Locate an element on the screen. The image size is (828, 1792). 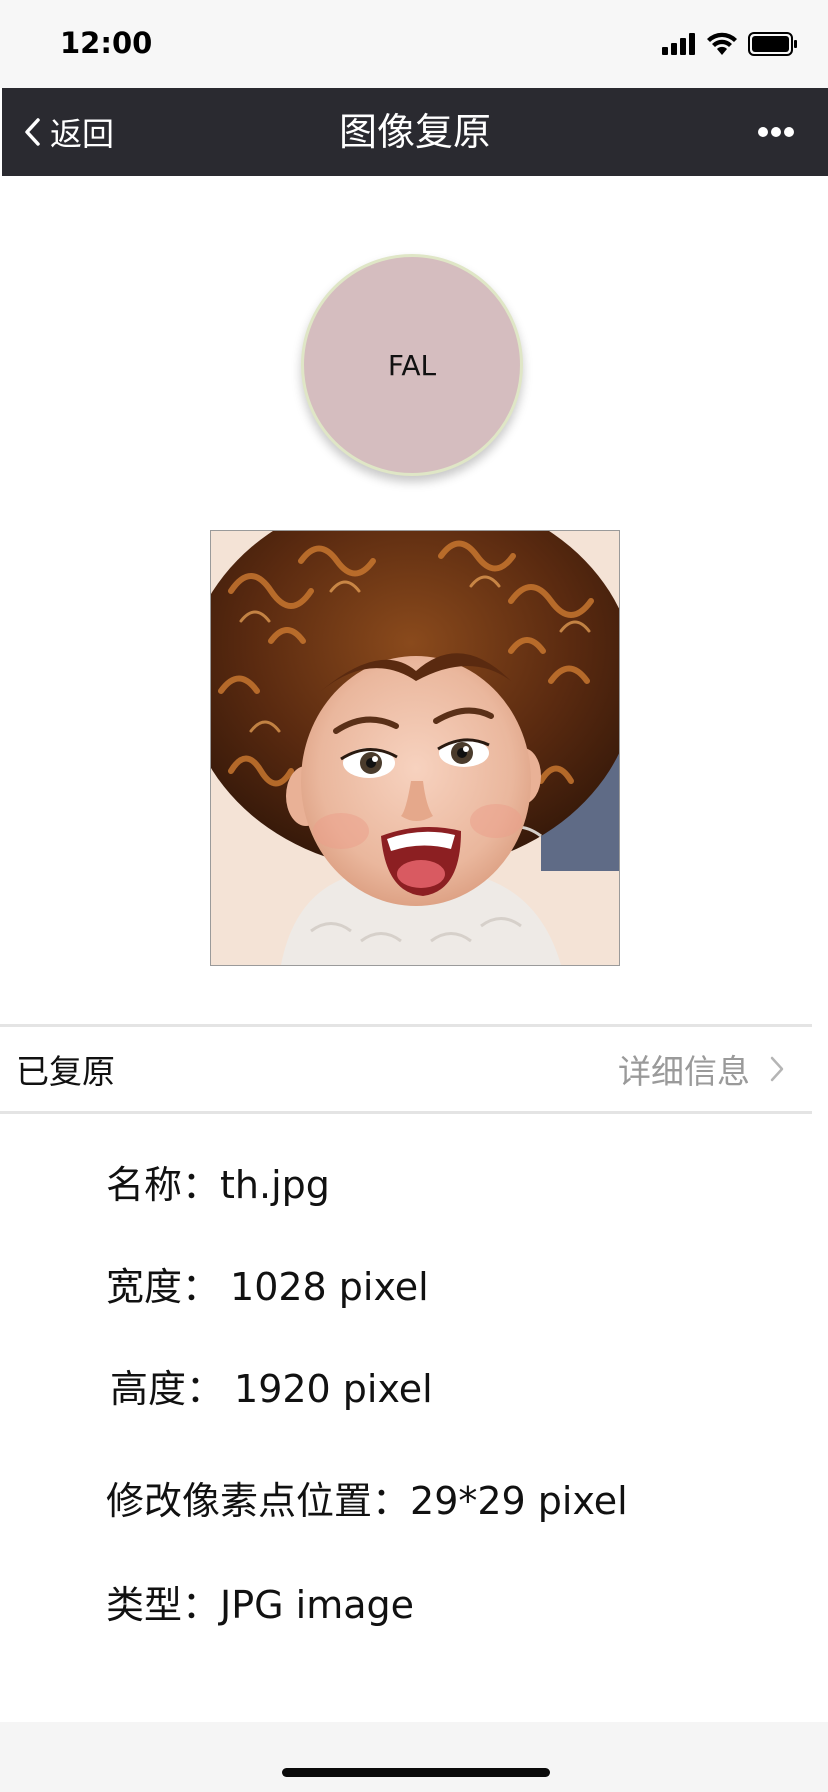
more-icon is located at coordinates (776, 132).